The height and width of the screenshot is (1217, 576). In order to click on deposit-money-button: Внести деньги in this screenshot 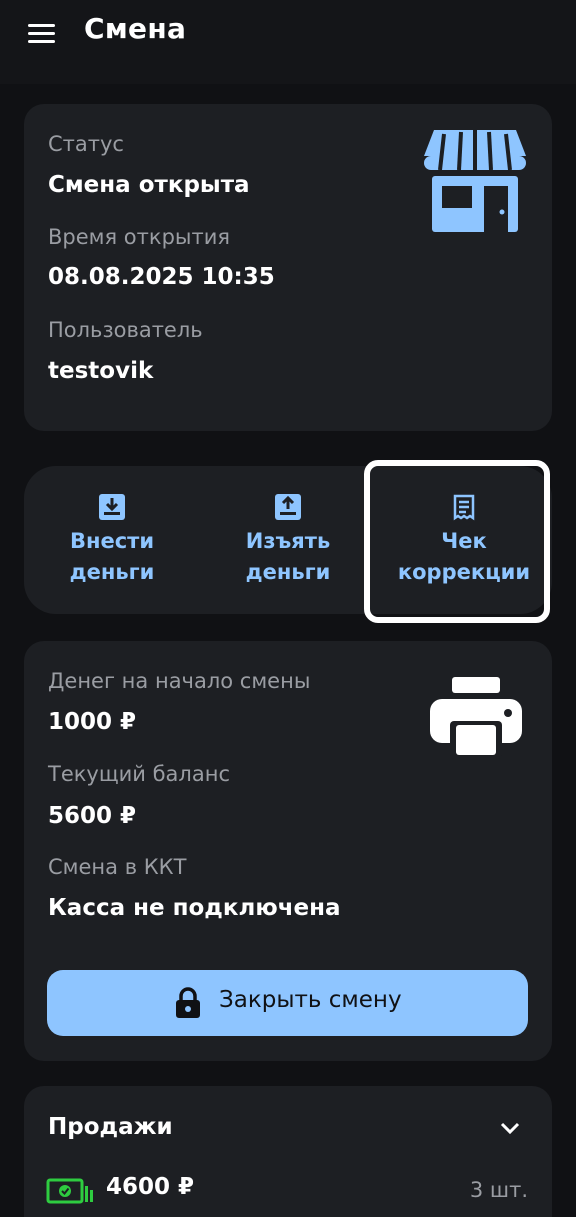, I will do `click(112, 540)`.